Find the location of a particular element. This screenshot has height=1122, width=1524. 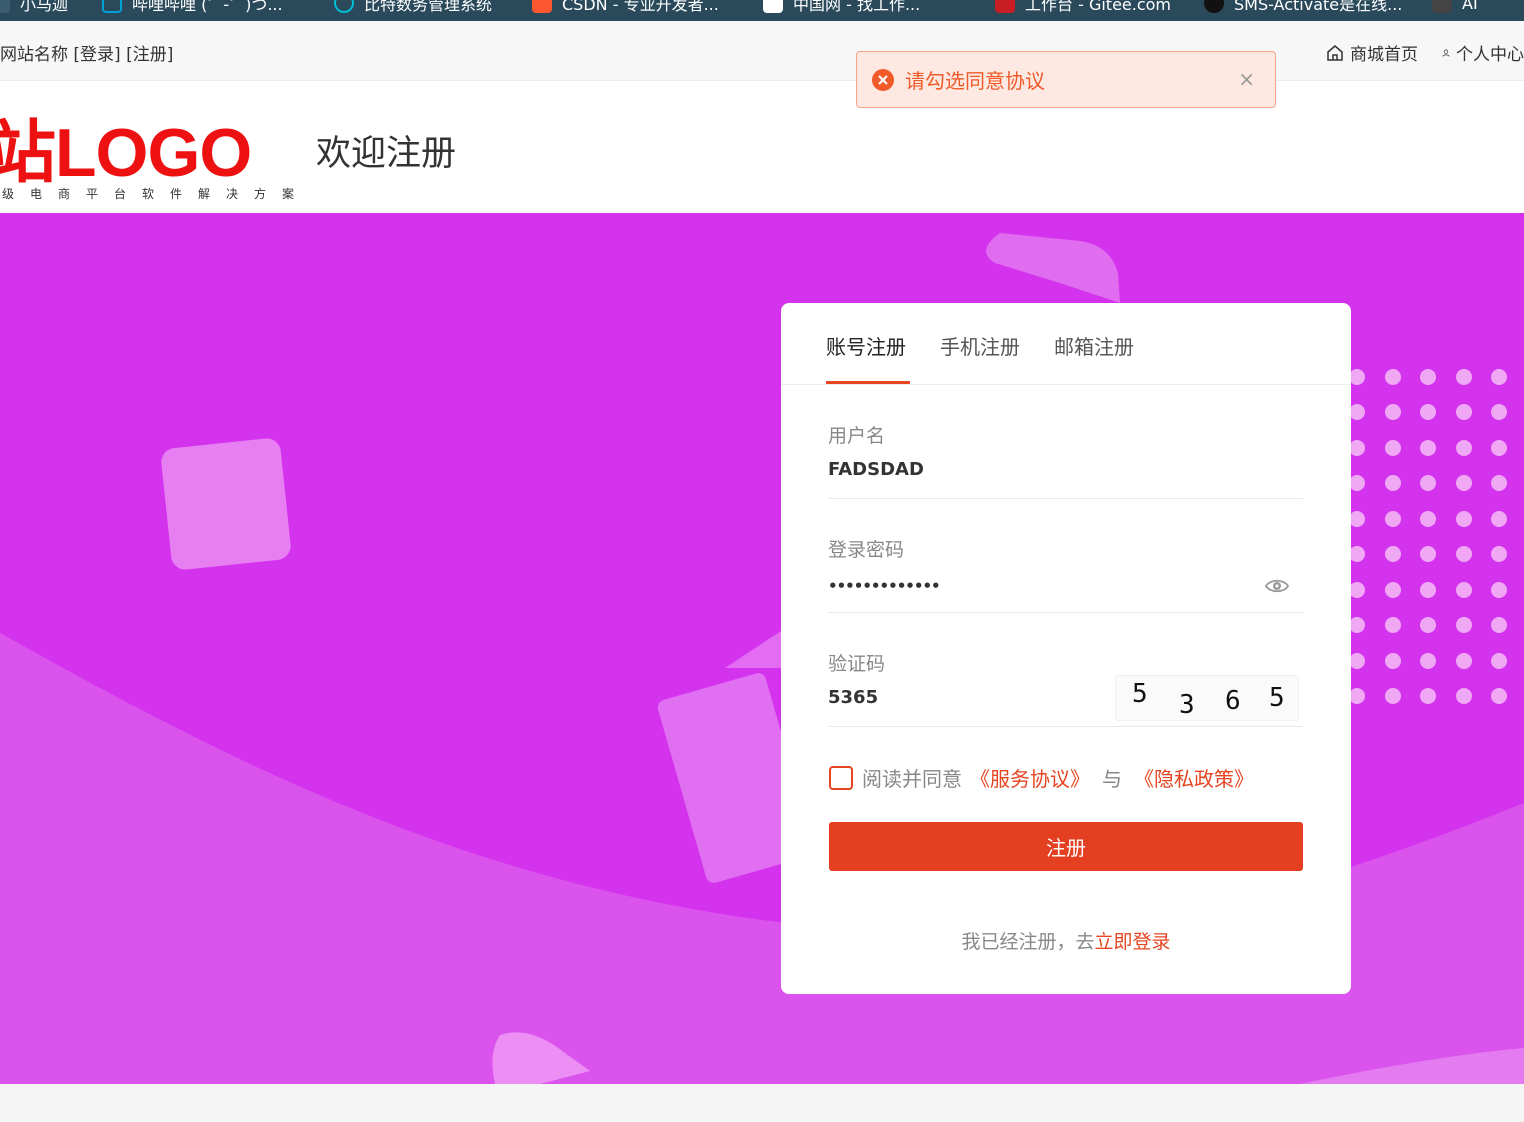

logo-subtitle: 级电商平台软件解决方案 is located at coordinates (156, 194).